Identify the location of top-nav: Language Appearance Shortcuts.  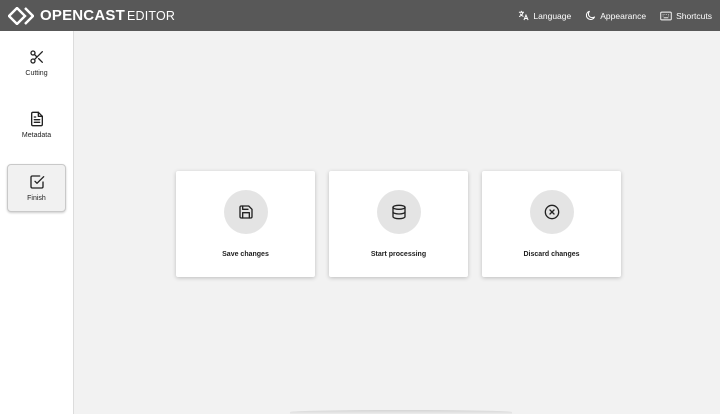
(608, 15).